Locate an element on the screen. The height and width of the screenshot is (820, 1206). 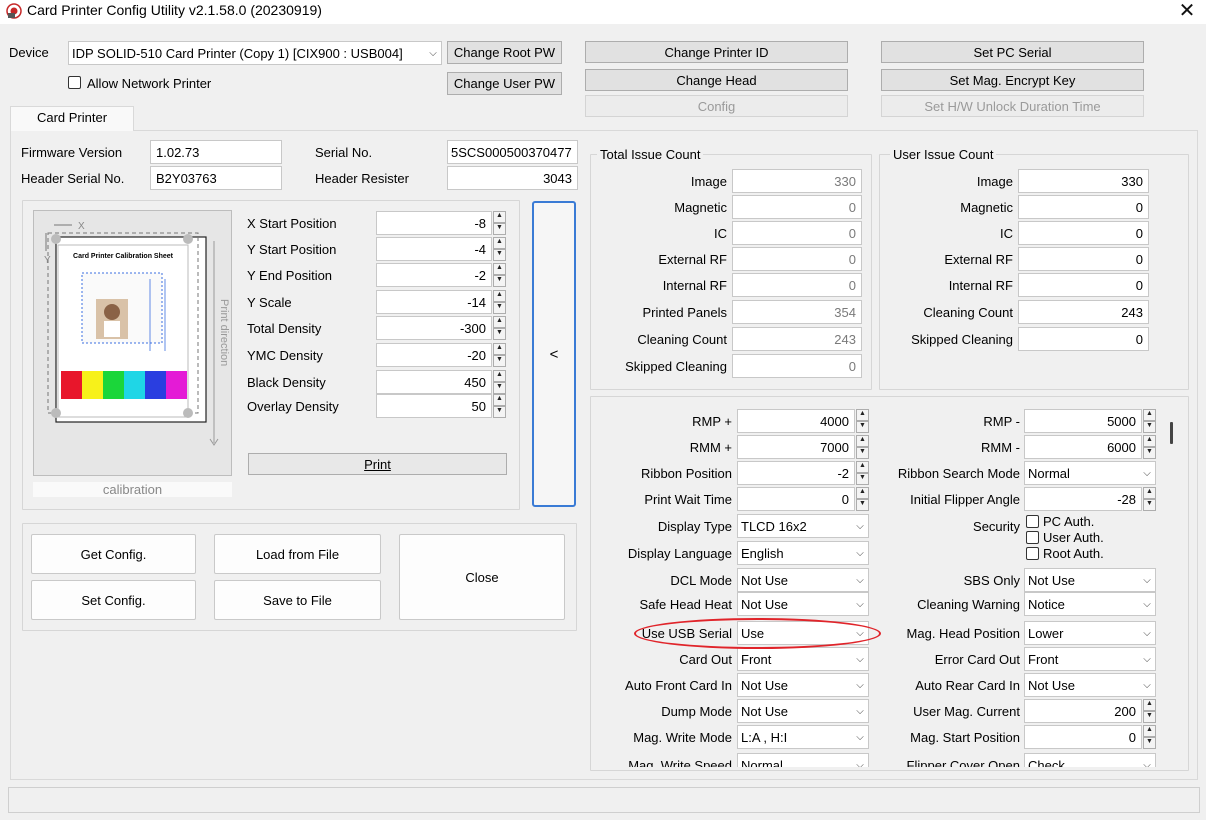
setting-ribbon-position-spinner: -2 ▲ ▼ is located at coordinates (803, 473).